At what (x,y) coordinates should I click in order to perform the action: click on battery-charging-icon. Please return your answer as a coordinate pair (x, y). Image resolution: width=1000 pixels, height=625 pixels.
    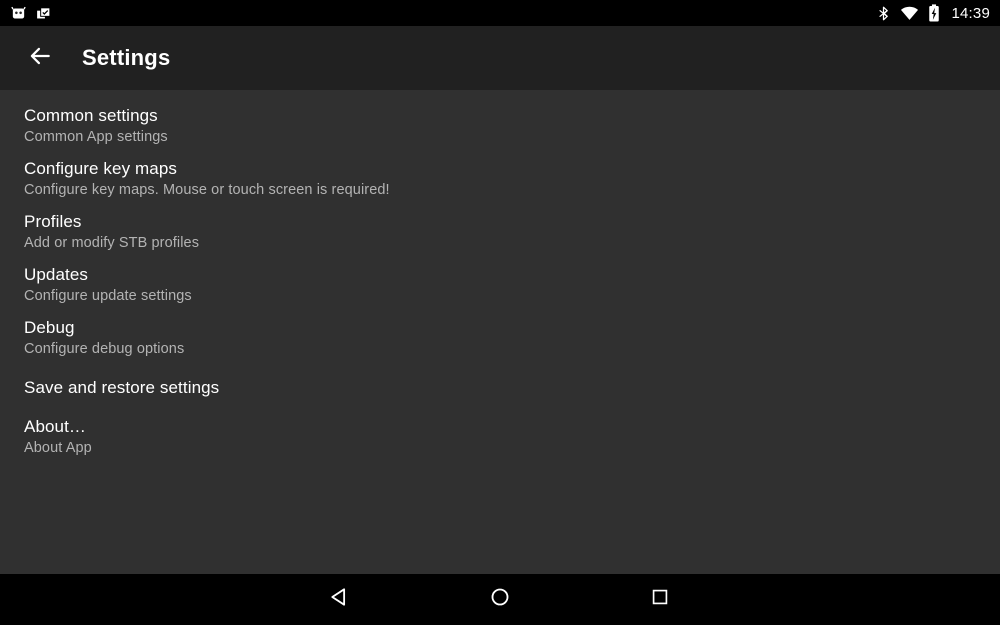
    Looking at the image, I should click on (934, 13).